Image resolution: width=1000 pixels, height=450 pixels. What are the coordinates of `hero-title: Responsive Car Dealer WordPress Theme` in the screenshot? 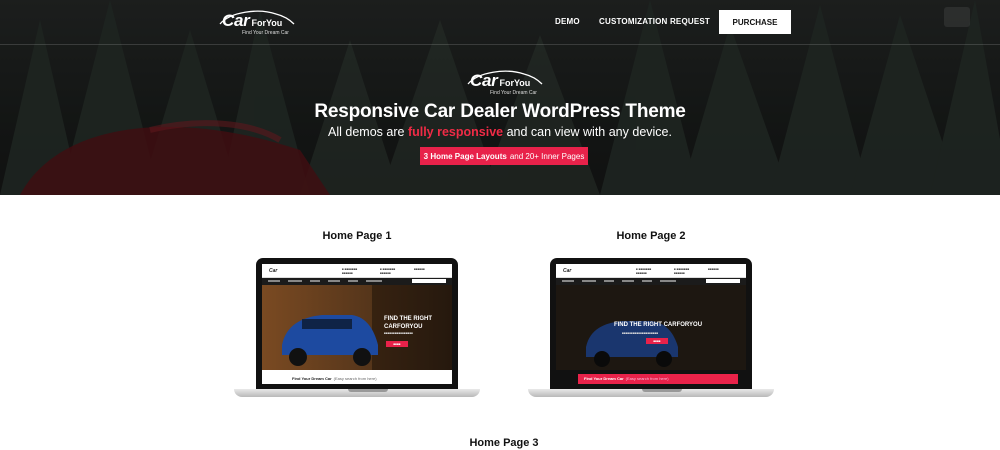 It's located at (500, 111).